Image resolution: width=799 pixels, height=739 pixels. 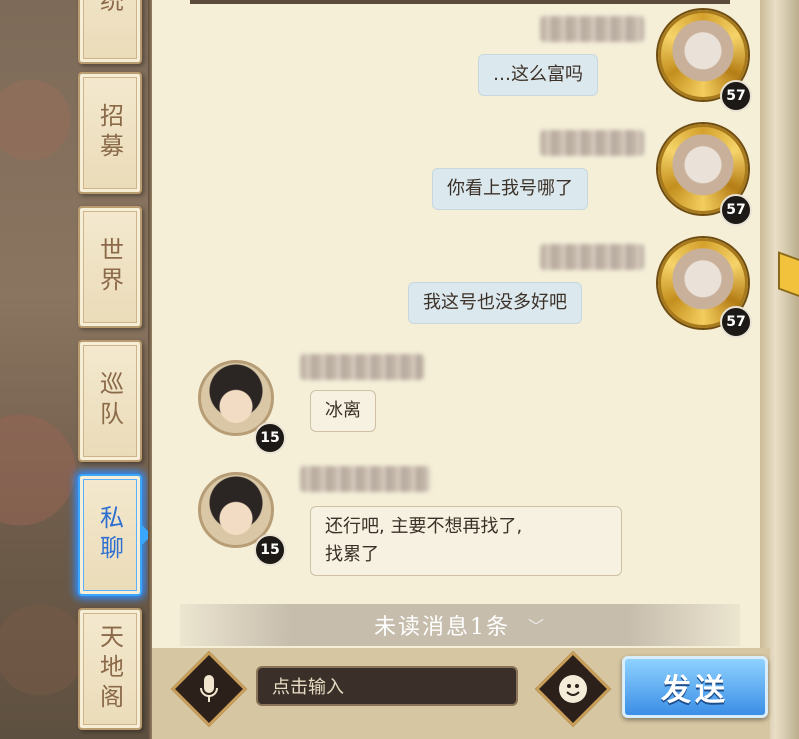 I want to click on tab-recruit: 招募, so click(x=110, y=133).